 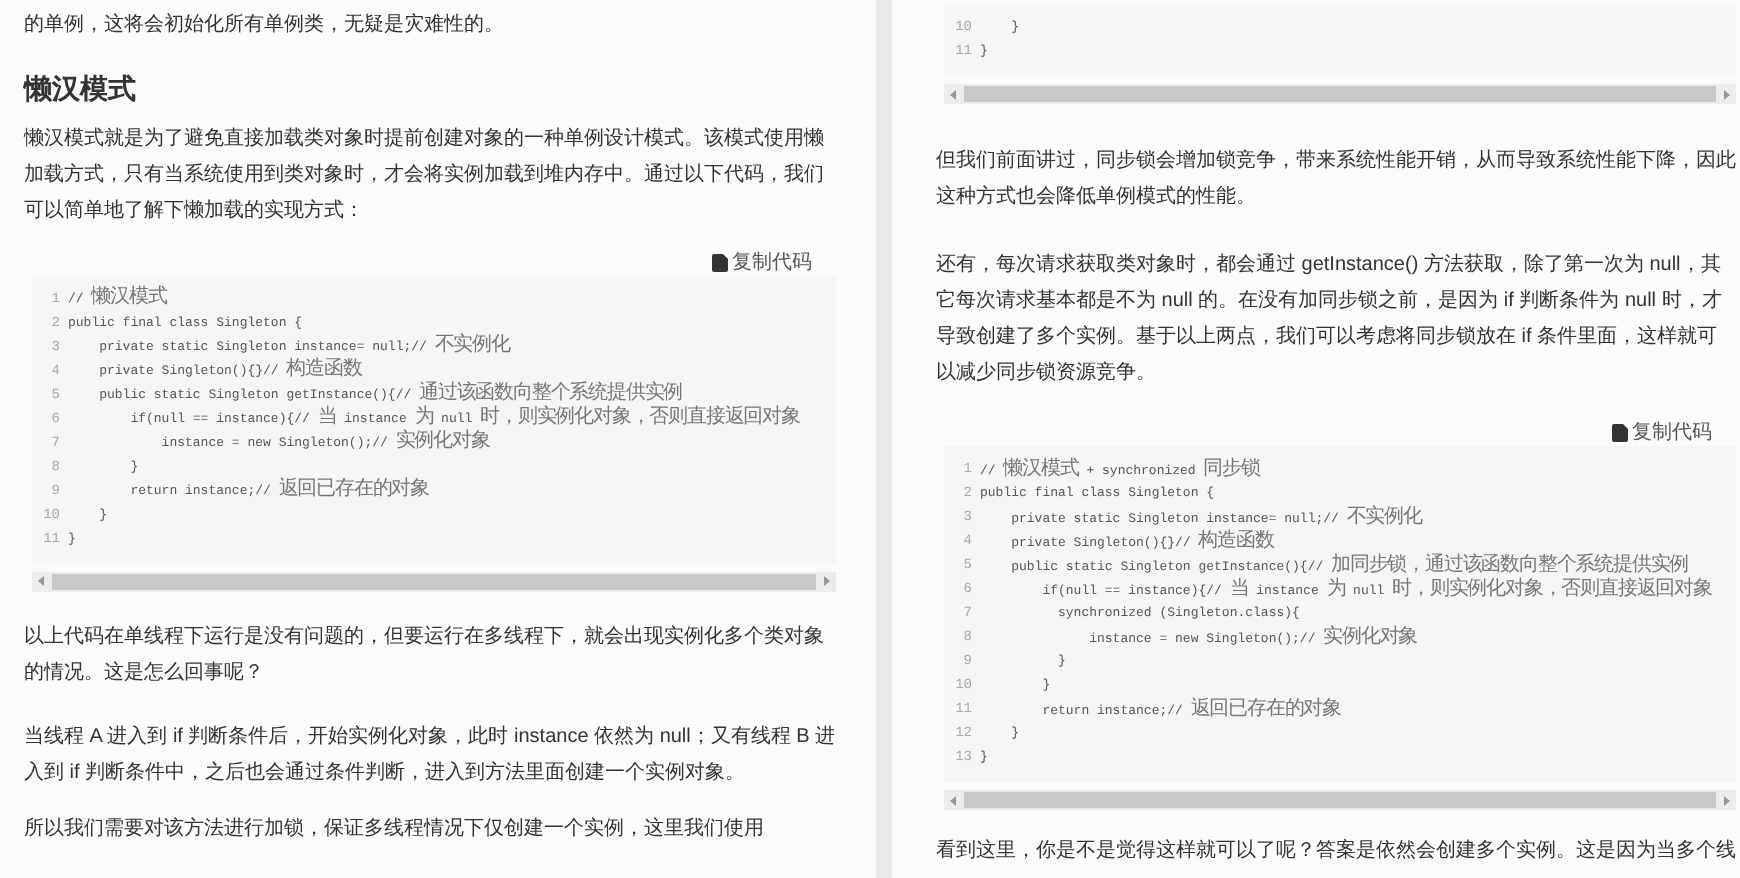 What do you see at coordinates (265, 25) in the screenshot?
I see `paragraph: 的单例，这将会初始化所有单例类，无疑是灾难性的。` at bounding box center [265, 25].